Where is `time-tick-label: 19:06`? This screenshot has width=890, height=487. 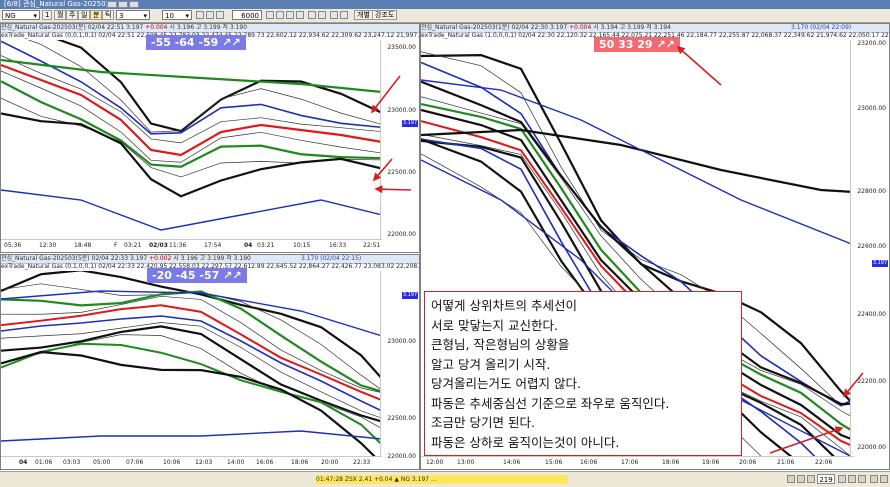 time-tick-label: 19:06 is located at coordinates (711, 462).